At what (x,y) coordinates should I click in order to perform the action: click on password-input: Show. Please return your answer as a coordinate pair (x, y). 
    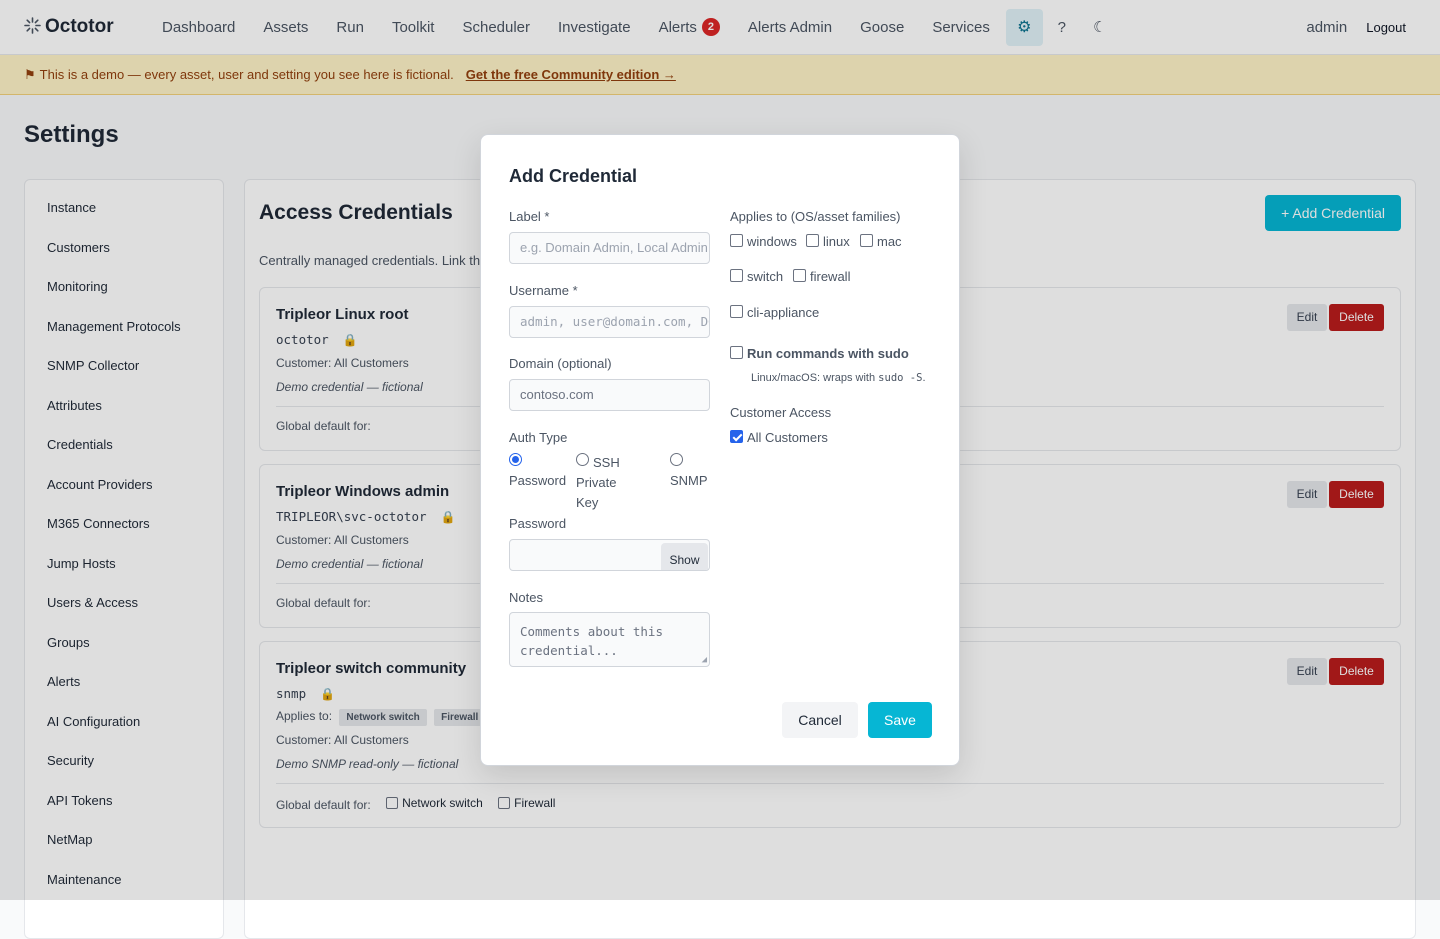
    Looking at the image, I should click on (609, 555).